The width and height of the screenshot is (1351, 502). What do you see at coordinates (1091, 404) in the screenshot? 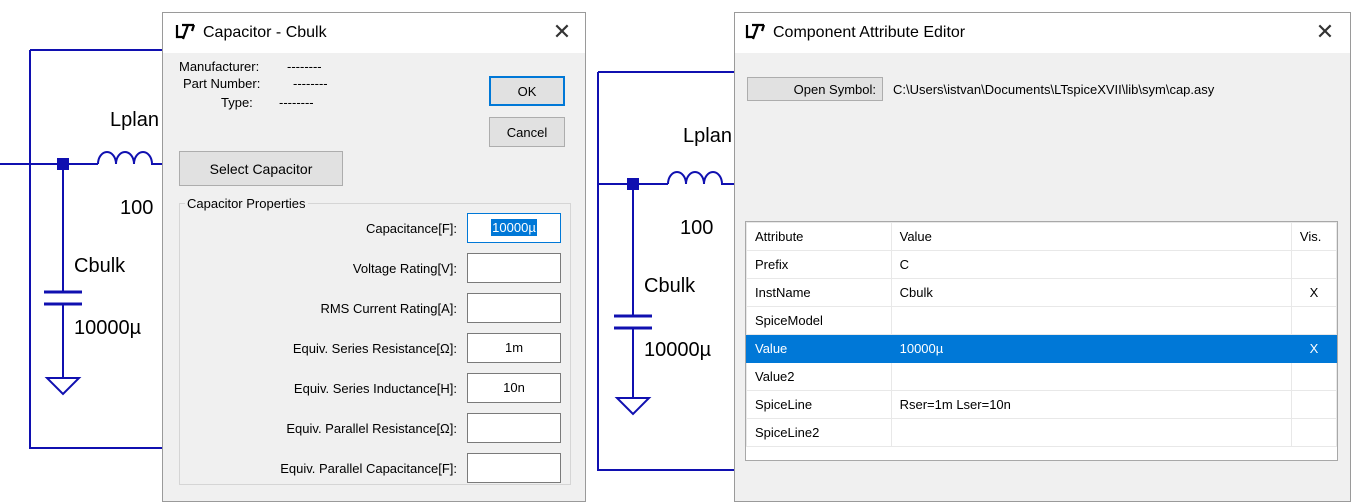
I see `value-cell: Rser=1m Lser=10n` at bounding box center [1091, 404].